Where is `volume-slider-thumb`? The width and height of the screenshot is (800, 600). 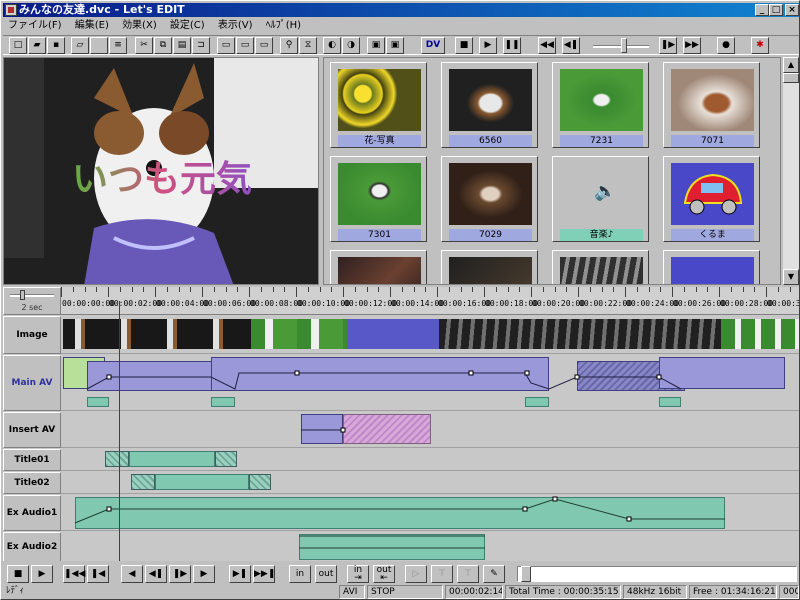 volume-slider-thumb is located at coordinates (623, 45).